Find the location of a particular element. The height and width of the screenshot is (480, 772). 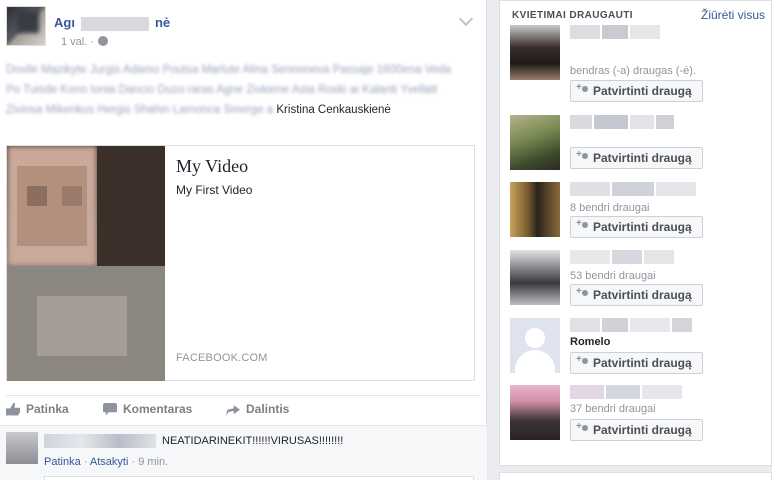

see-all-link: Žiūrėti visus is located at coordinates (733, 15).